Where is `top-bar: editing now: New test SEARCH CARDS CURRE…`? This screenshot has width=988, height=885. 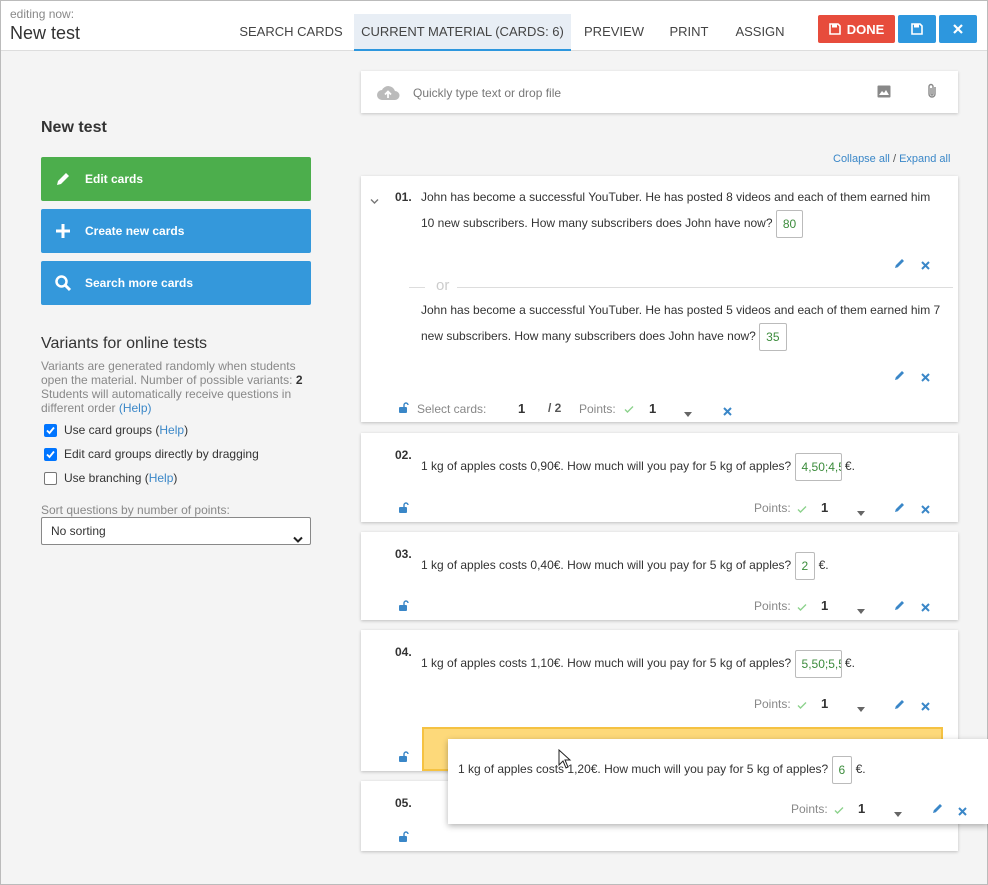
top-bar: editing now: New test SEARCH CARDS CURRE… is located at coordinates (494, 26).